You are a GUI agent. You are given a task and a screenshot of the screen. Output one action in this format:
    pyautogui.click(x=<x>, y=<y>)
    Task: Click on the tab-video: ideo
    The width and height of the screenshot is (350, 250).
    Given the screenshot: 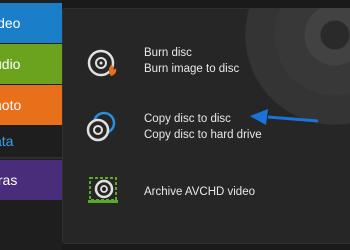 What is the action you would take?
    pyautogui.click(x=31, y=23)
    